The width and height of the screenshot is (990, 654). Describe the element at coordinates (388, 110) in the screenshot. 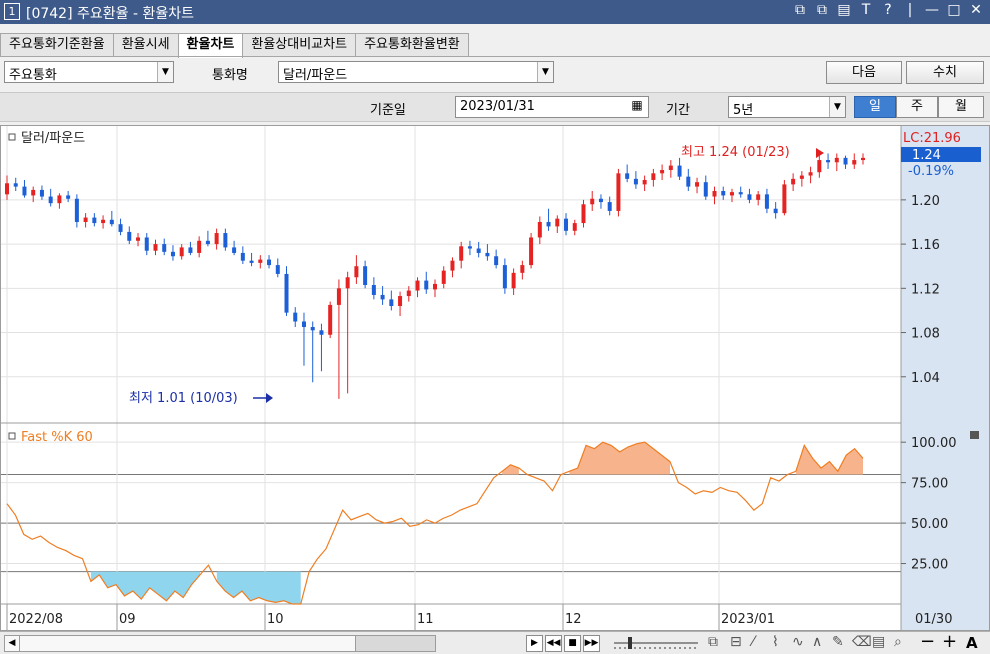

I see `date-label: 기준일` at that location.